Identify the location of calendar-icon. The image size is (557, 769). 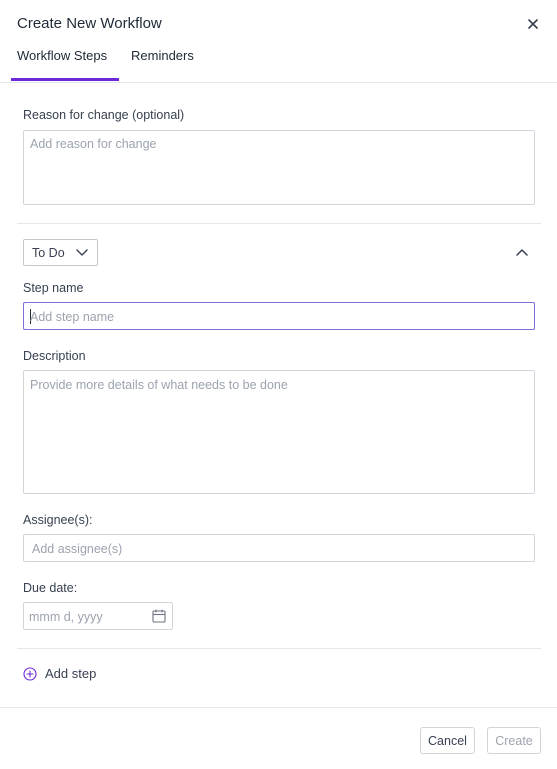
(159, 616).